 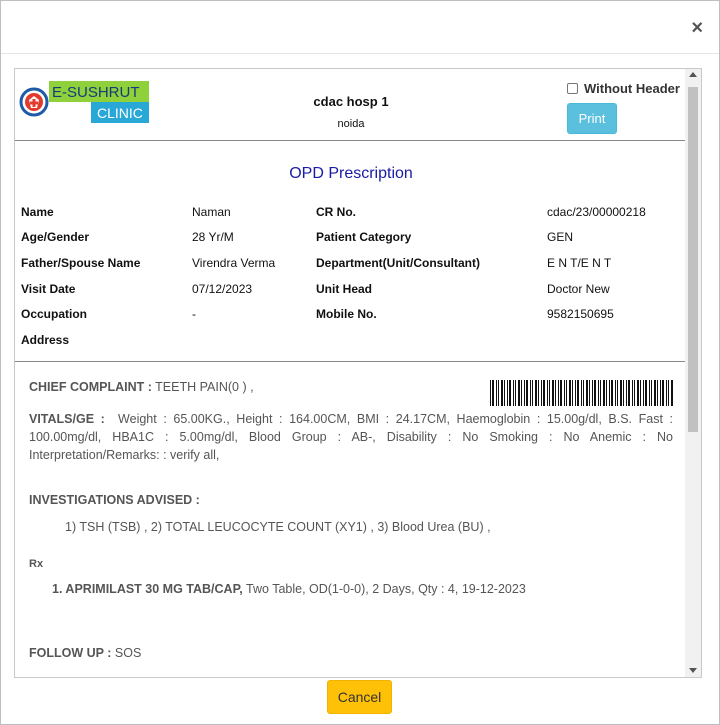 I want to click on vertical-scrollbar, so click(x=693, y=373).